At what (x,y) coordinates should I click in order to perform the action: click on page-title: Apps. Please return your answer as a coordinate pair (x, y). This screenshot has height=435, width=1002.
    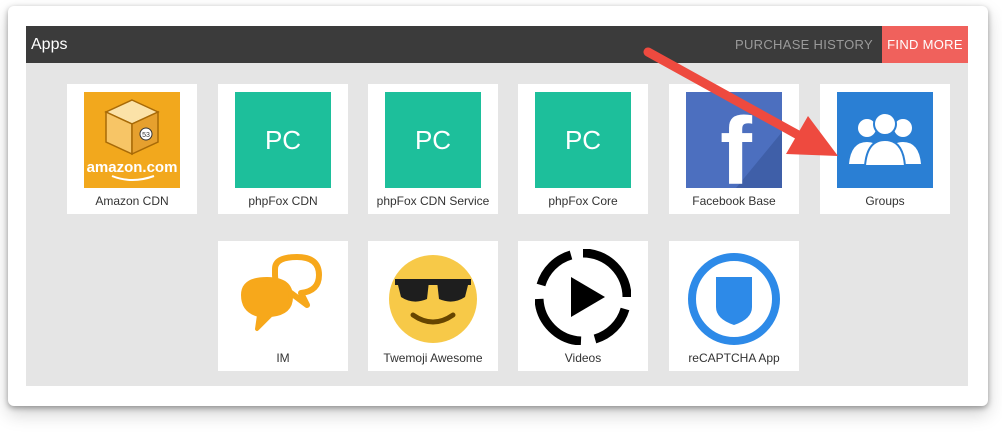
    Looking at the image, I should click on (49, 44).